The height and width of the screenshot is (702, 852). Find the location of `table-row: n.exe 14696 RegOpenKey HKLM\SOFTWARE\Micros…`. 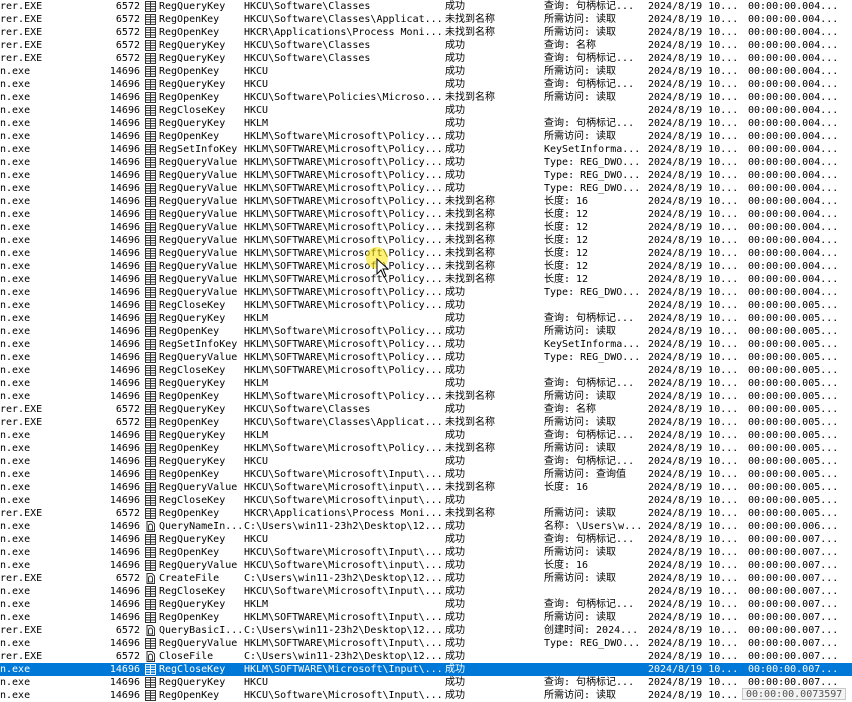

table-row: n.exe 14696 RegOpenKey HKLM\SOFTWARE\Micros… is located at coordinates (426, 617).